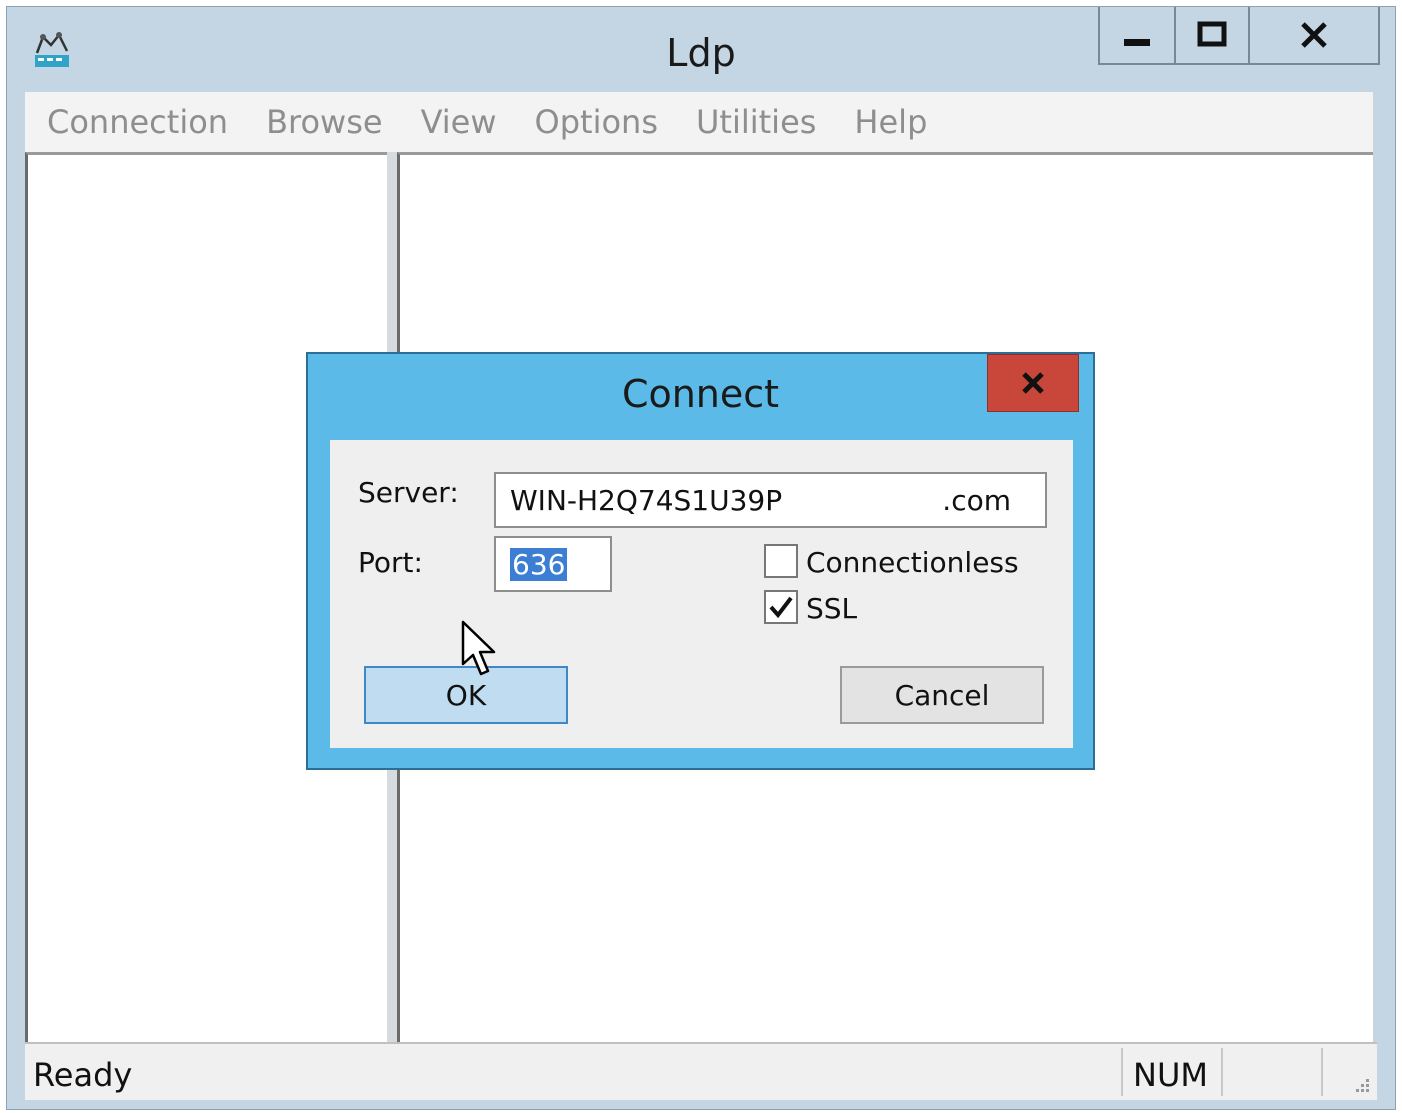 The width and height of the screenshot is (1402, 1113). What do you see at coordinates (1361, 1084) in the screenshot?
I see `resize-grip-icon` at bounding box center [1361, 1084].